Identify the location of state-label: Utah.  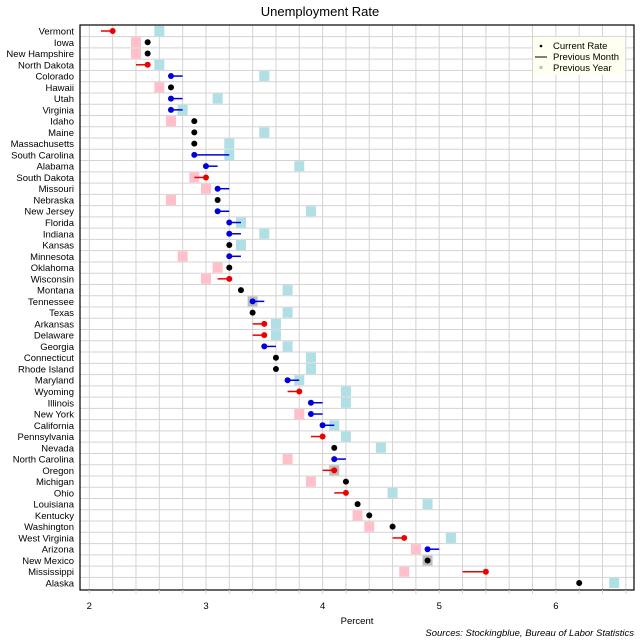
(64, 99).